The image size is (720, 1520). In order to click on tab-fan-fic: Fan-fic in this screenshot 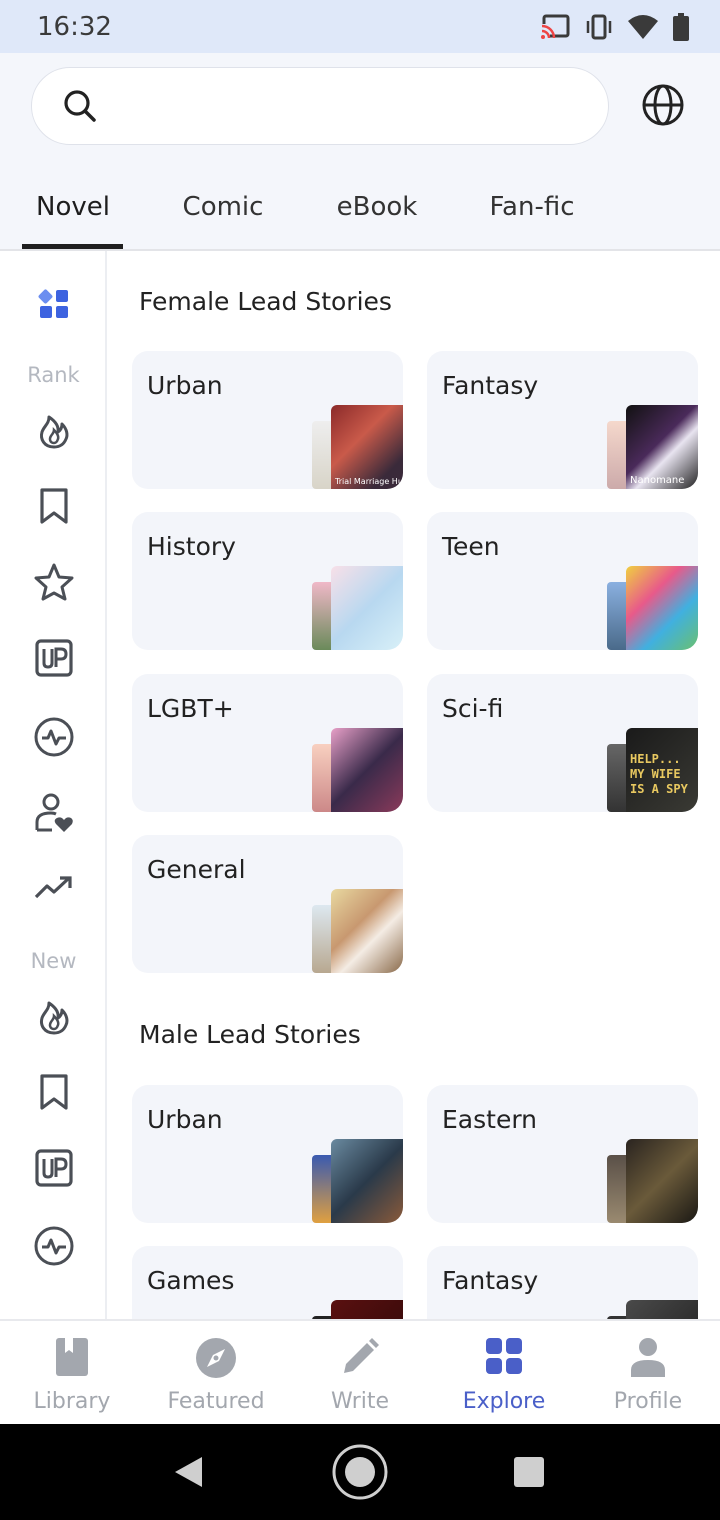, I will do `click(531, 207)`.